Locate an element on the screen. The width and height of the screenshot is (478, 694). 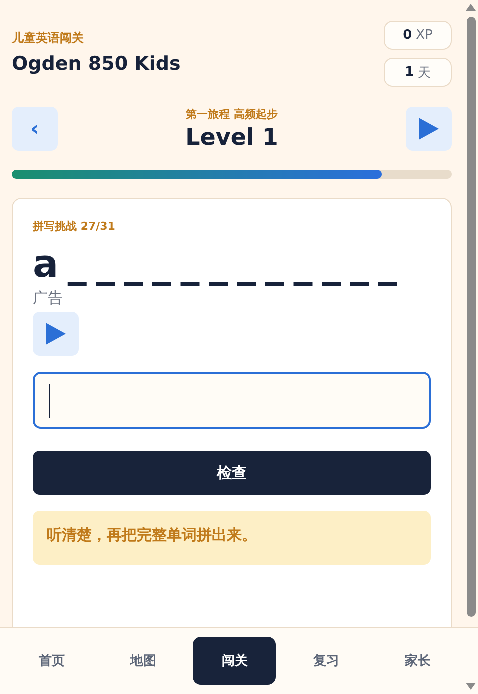
scroll-up-icon is located at coordinates (471, 7).